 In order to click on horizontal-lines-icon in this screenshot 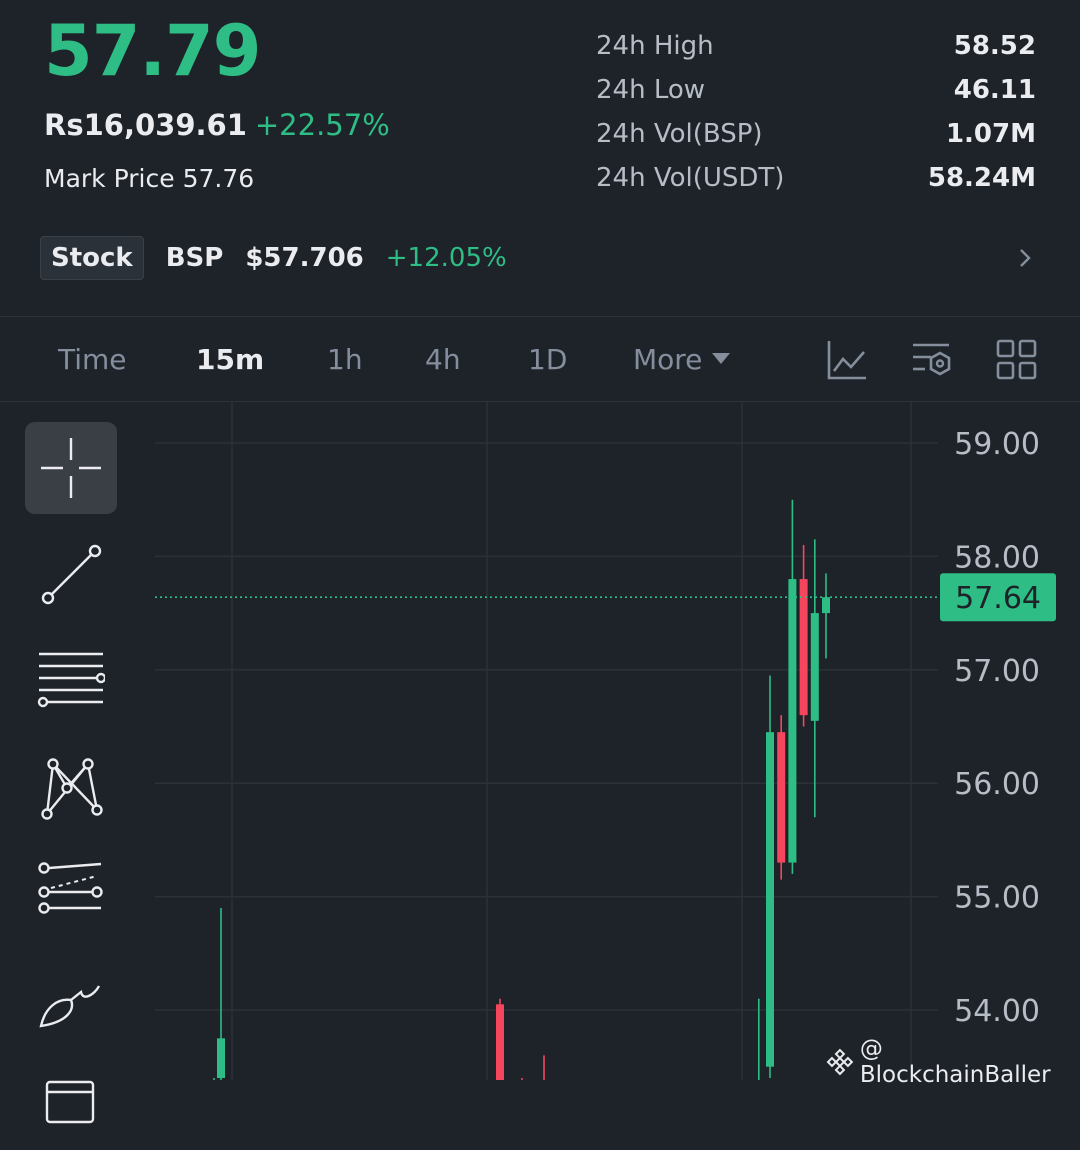, I will do `click(71, 680)`.